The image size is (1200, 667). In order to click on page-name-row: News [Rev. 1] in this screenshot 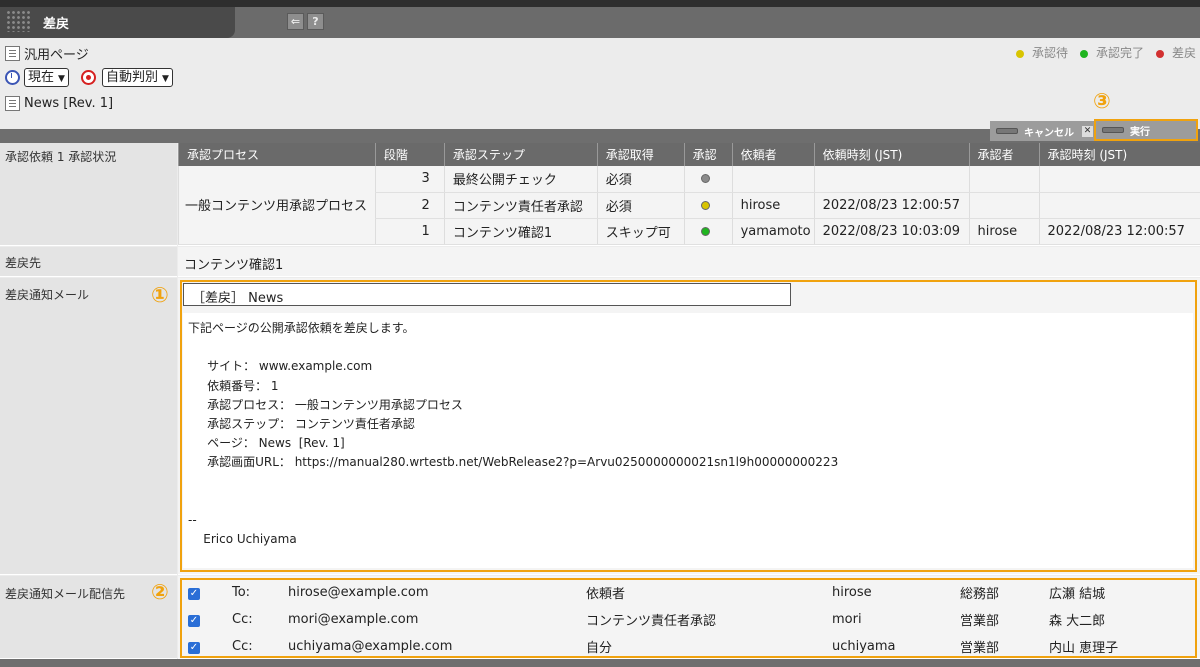, I will do `click(59, 103)`.